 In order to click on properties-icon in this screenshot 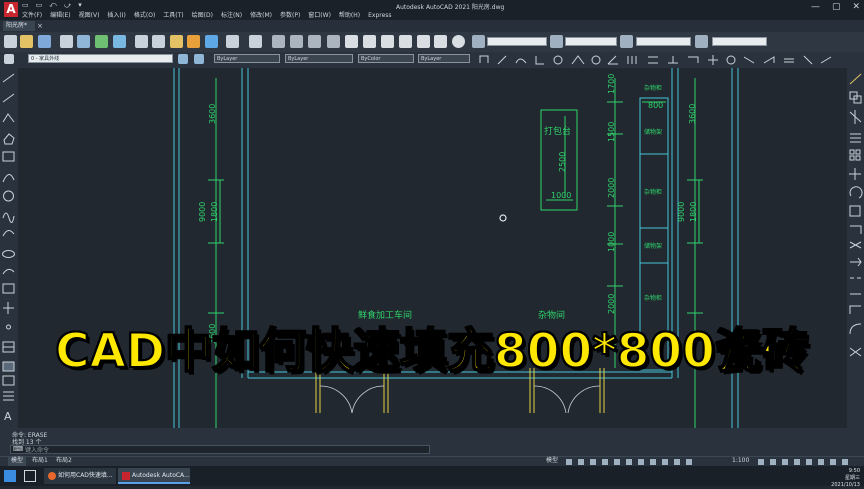, I will do `click(351, 41)`.